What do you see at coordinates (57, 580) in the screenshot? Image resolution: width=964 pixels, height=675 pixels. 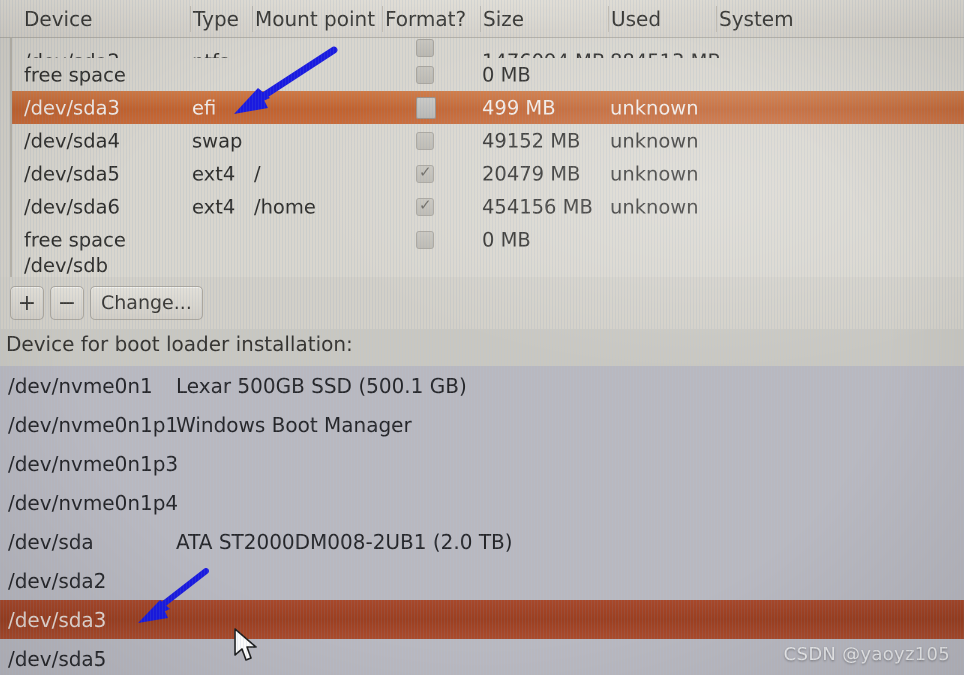 I see `bootloader-device-name: /dev/sda2` at bounding box center [57, 580].